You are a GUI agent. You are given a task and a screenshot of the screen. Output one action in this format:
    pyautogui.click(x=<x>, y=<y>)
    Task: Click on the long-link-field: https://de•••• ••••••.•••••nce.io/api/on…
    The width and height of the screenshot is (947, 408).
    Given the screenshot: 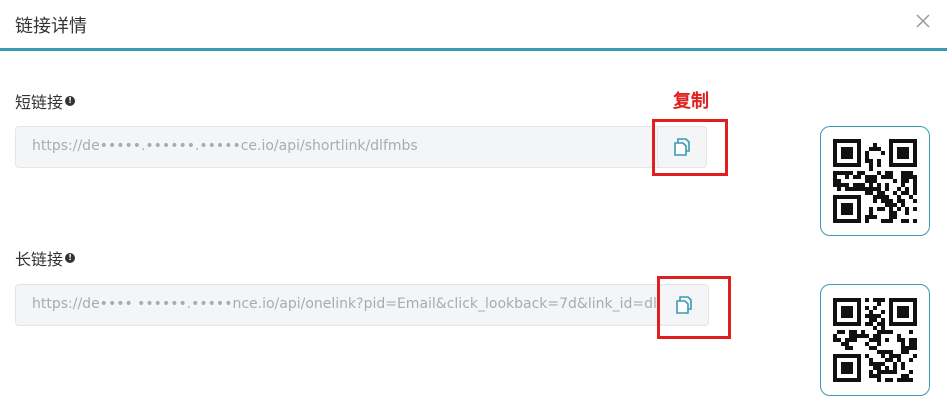 What is the action you would take?
    pyautogui.click(x=345, y=305)
    